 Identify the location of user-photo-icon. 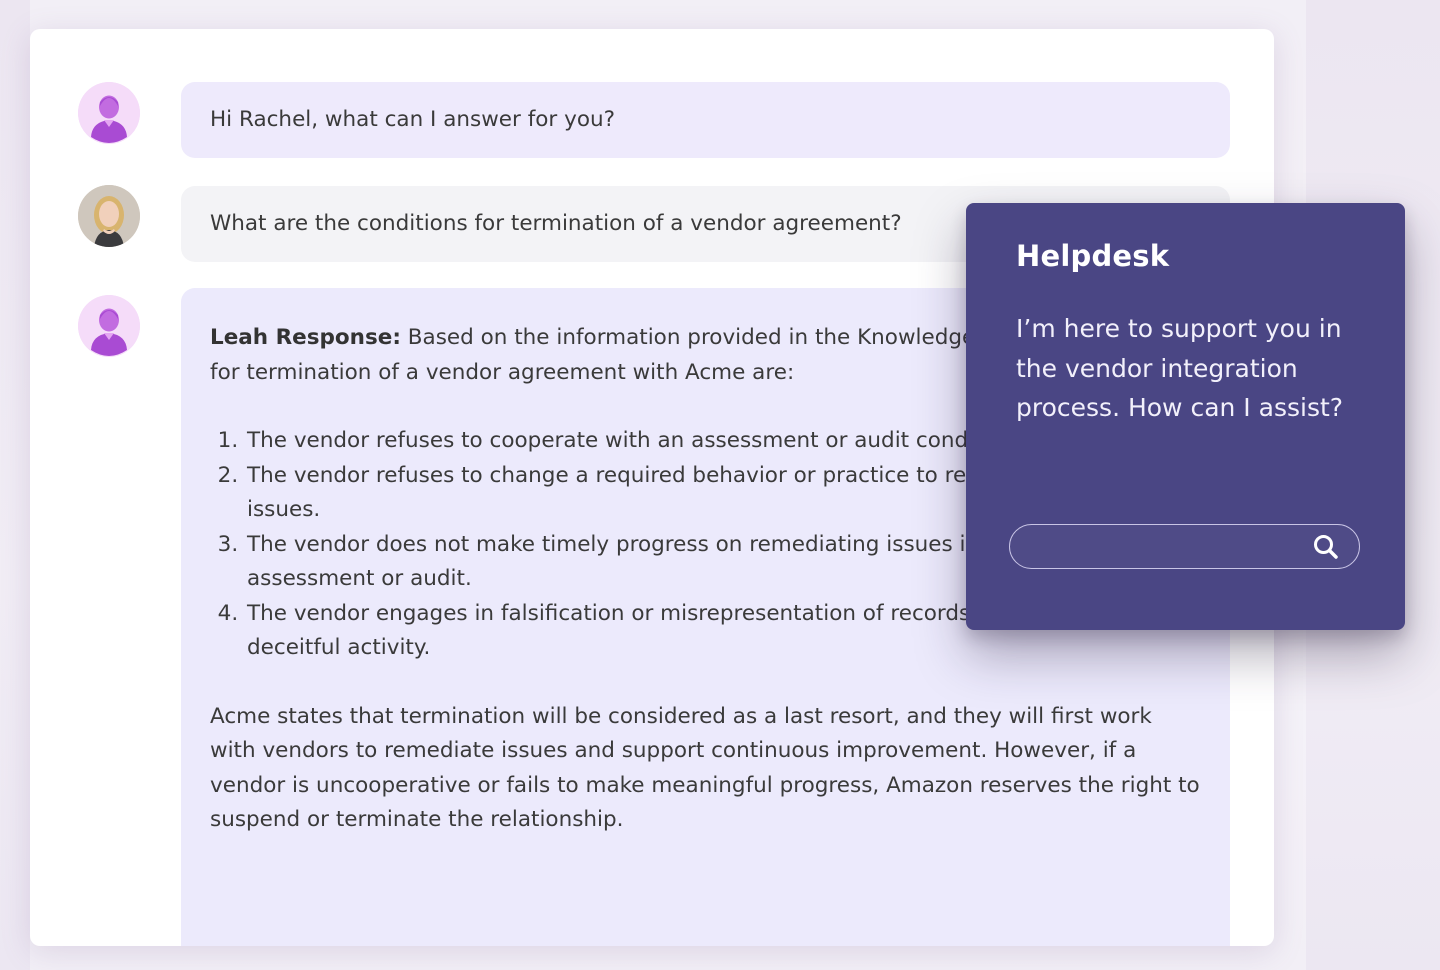
(109, 216).